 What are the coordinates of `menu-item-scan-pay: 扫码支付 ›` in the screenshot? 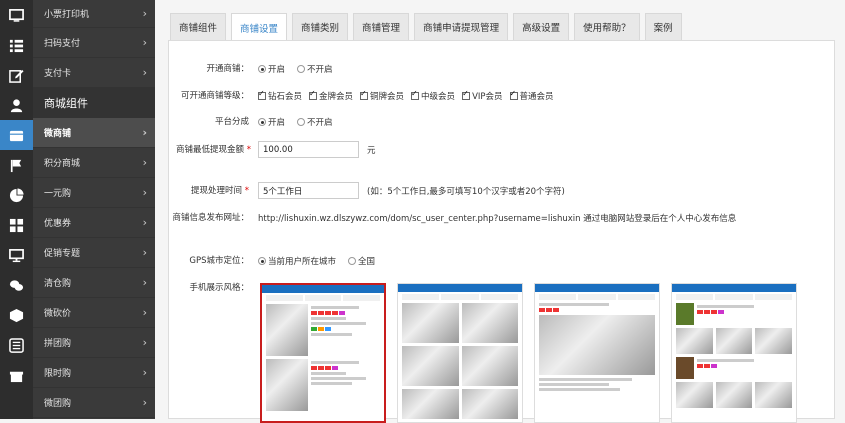 It's located at (94, 43).